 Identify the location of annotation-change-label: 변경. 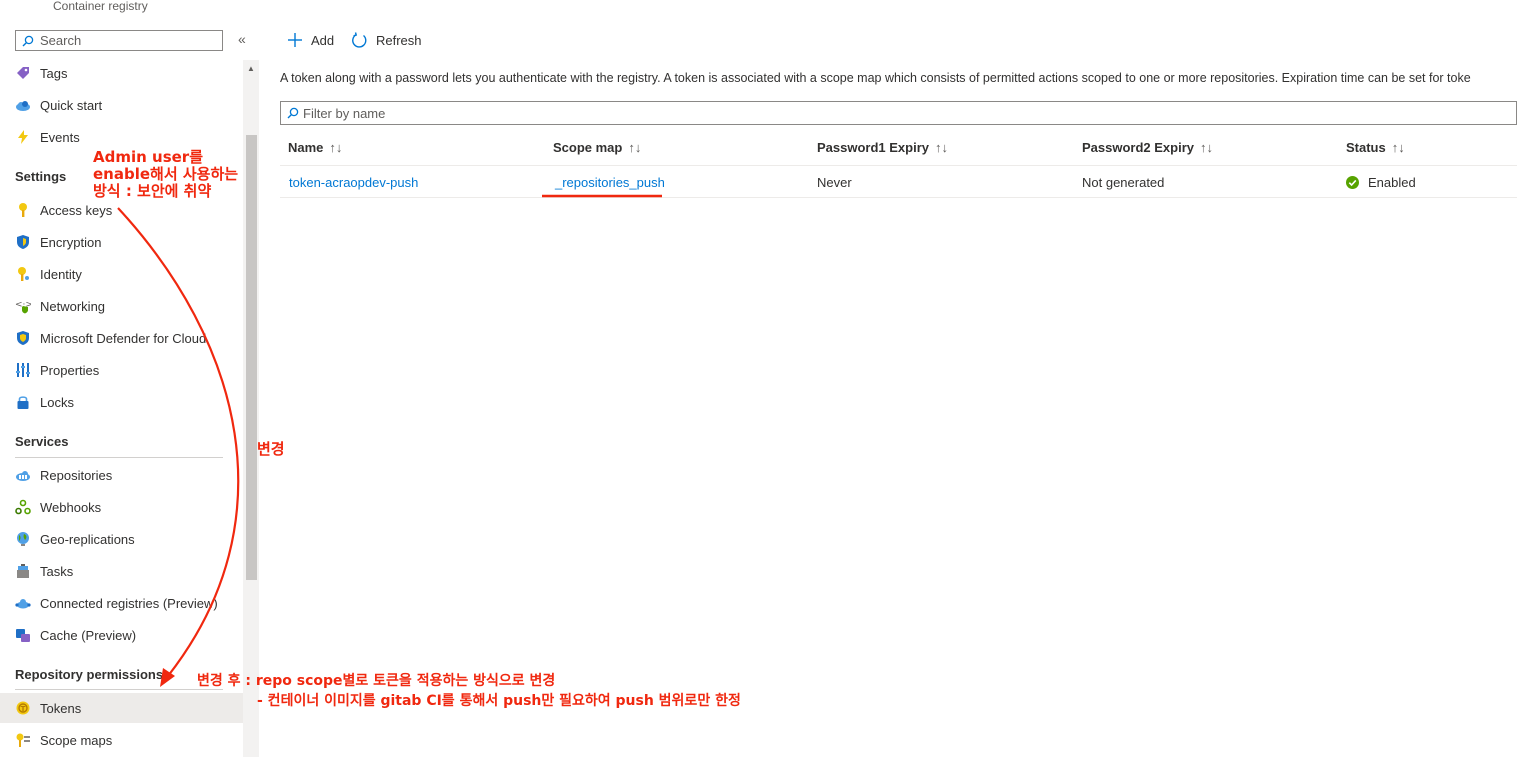
(271, 449).